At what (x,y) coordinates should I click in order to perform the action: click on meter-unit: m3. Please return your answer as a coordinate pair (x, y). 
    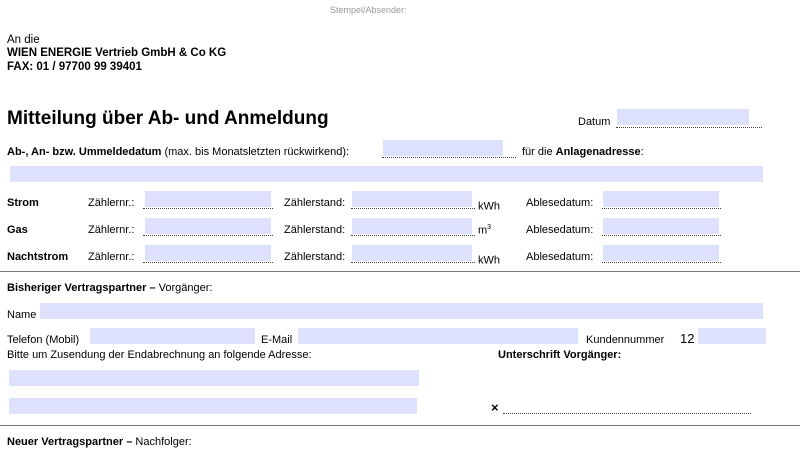
    Looking at the image, I should click on (484, 230).